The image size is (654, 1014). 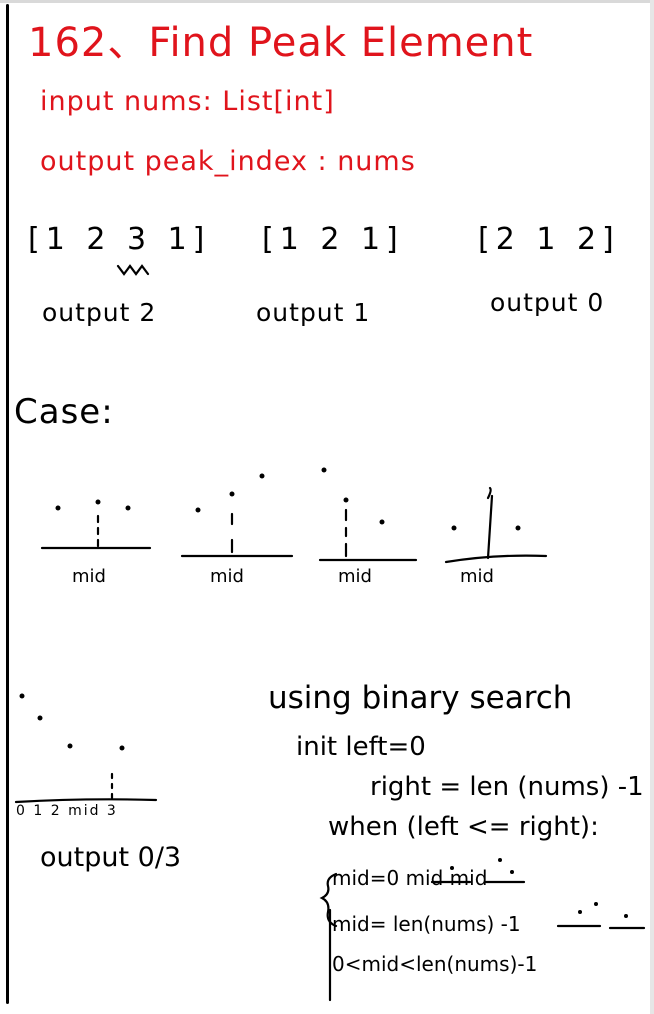 I want to click on case-4-sketch, so click(x=496, y=525).